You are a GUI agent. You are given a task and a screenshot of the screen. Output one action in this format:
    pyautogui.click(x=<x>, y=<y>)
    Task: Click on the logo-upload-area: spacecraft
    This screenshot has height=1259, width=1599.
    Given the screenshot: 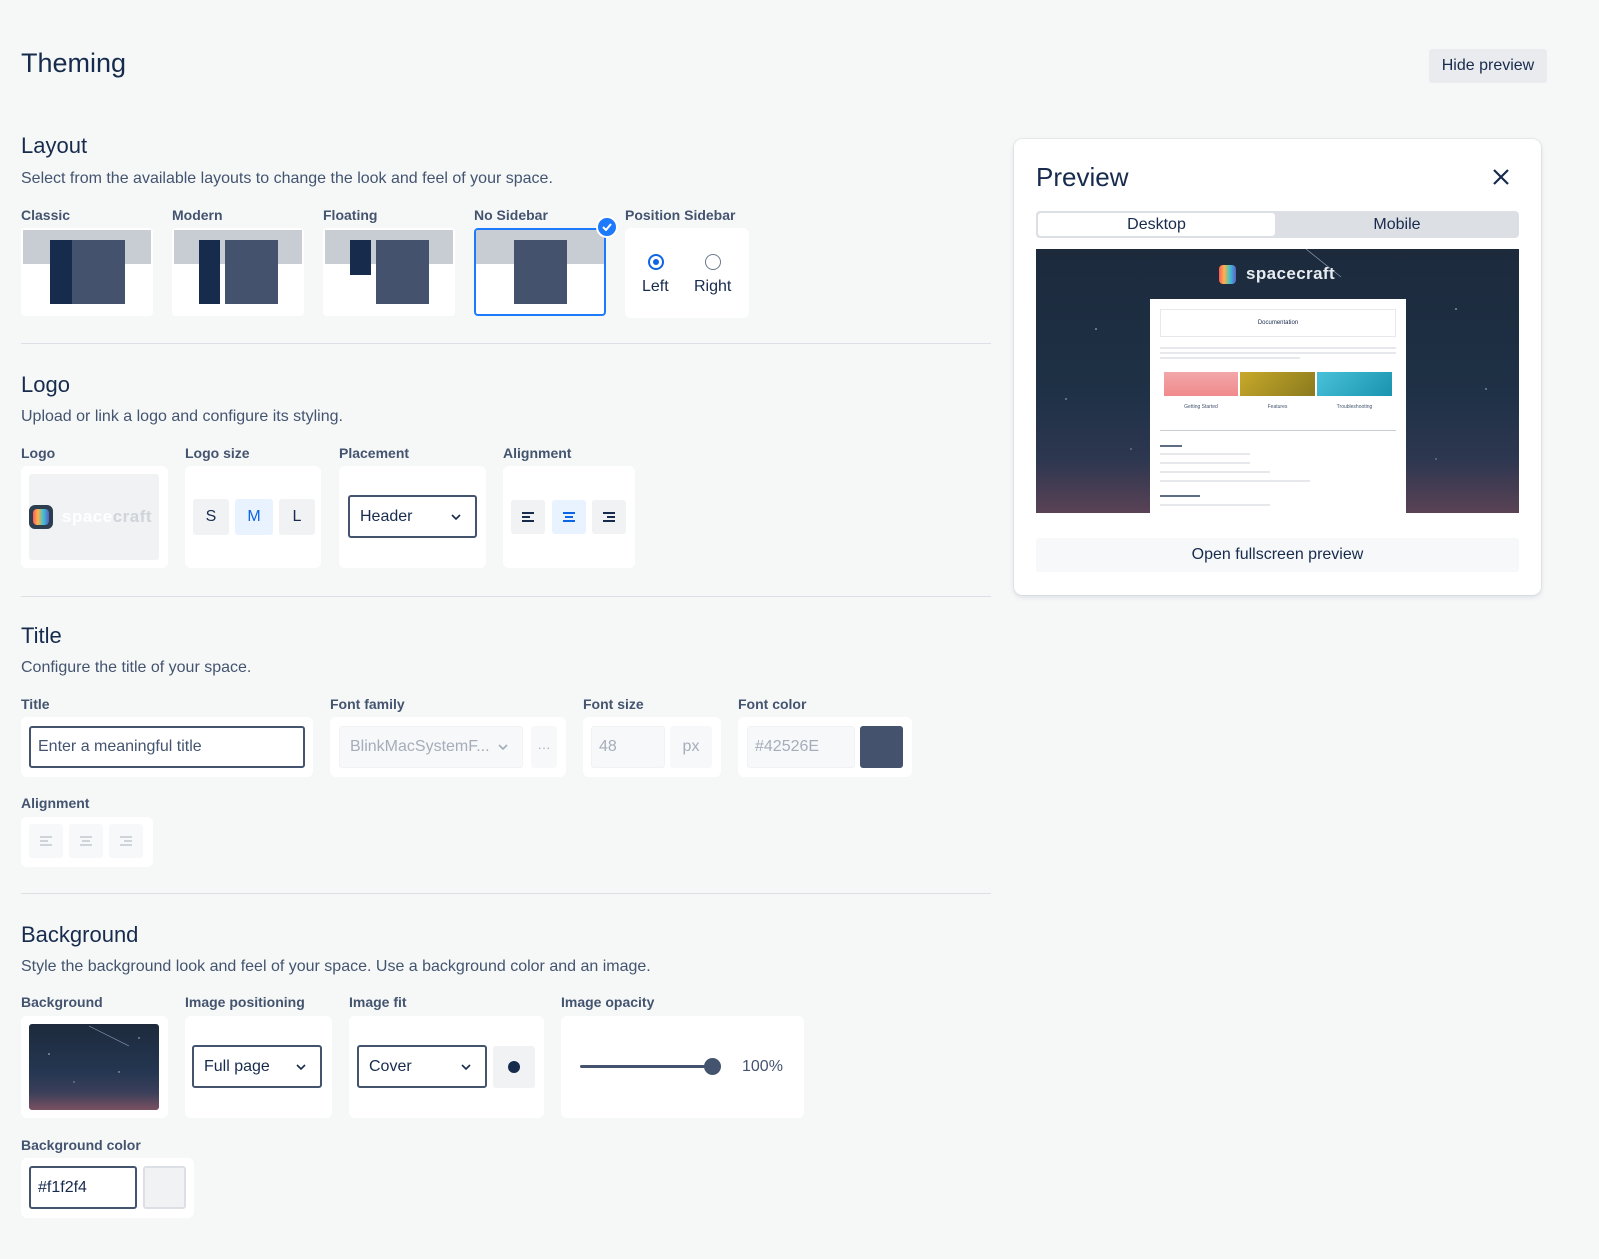 What is the action you would take?
    pyautogui.click(x=94, y=517)
    